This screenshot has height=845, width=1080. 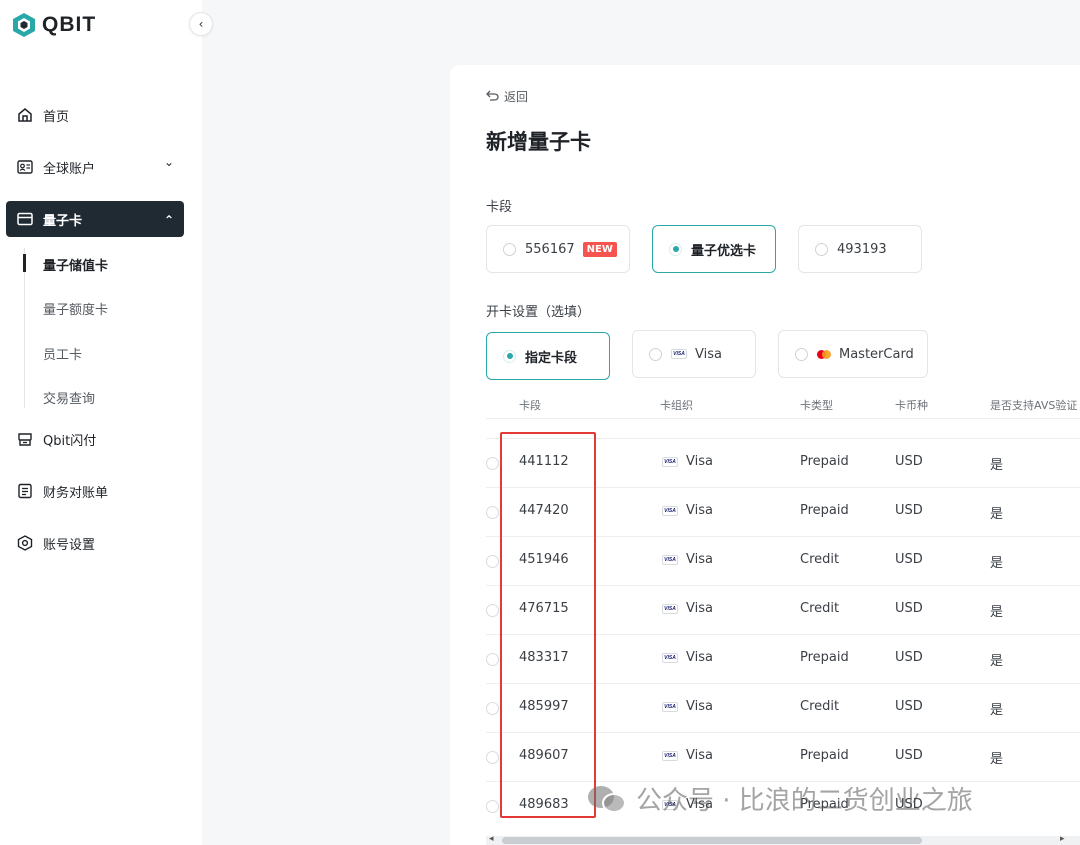 I want to click on chevron-up-icon: ⌃, so click(x=169, y=220).